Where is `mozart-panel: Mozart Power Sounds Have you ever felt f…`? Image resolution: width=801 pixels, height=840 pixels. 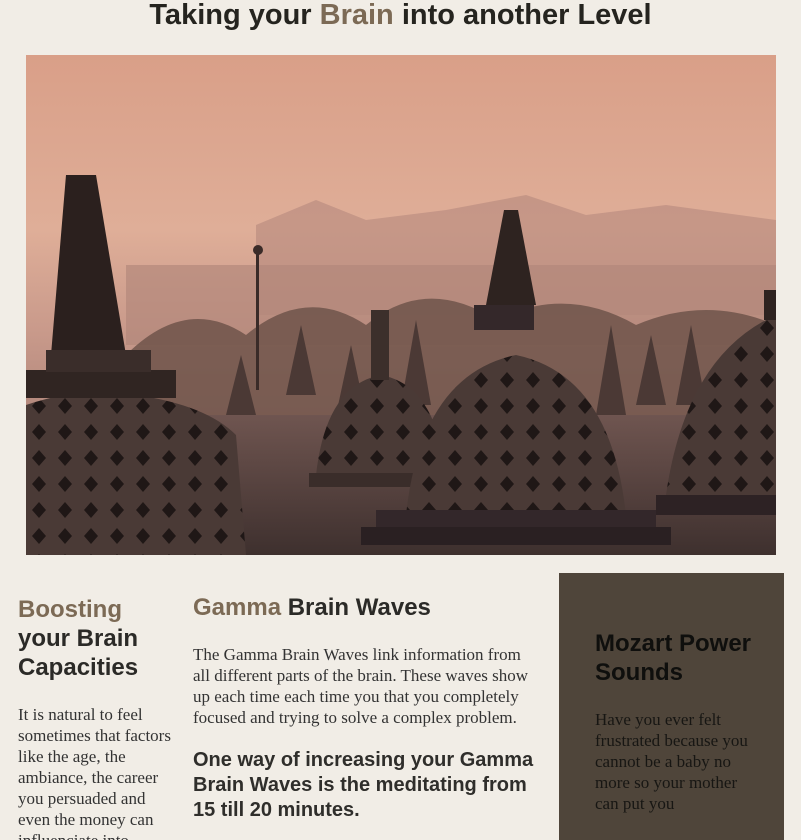 mozart-panel: Mozart Power Sounds Have you ever felt f… is located at coordinates (671, 706).